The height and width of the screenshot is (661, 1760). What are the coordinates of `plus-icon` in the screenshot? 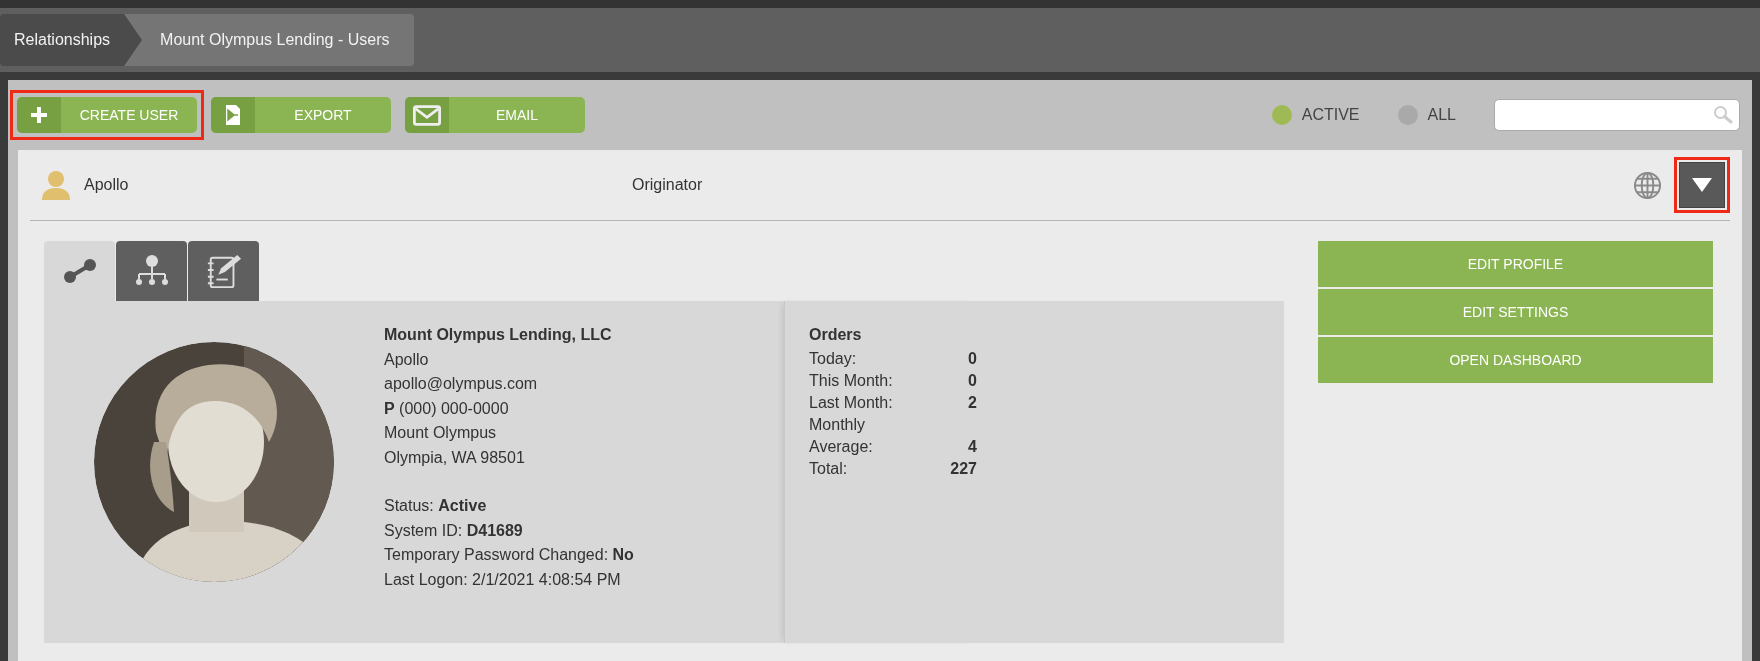 It's located at (39, 115).